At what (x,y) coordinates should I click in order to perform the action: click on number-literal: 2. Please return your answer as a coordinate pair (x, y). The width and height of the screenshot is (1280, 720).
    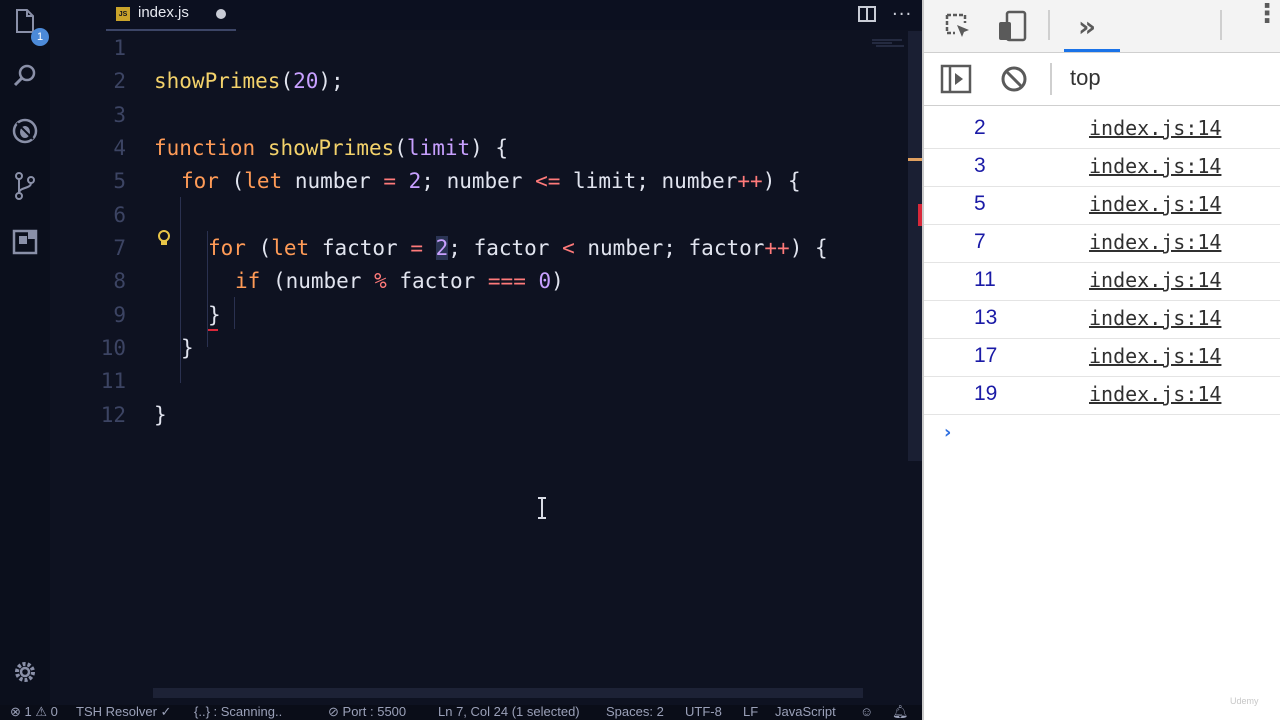
    Looking at the image, I should click on (415, 181).